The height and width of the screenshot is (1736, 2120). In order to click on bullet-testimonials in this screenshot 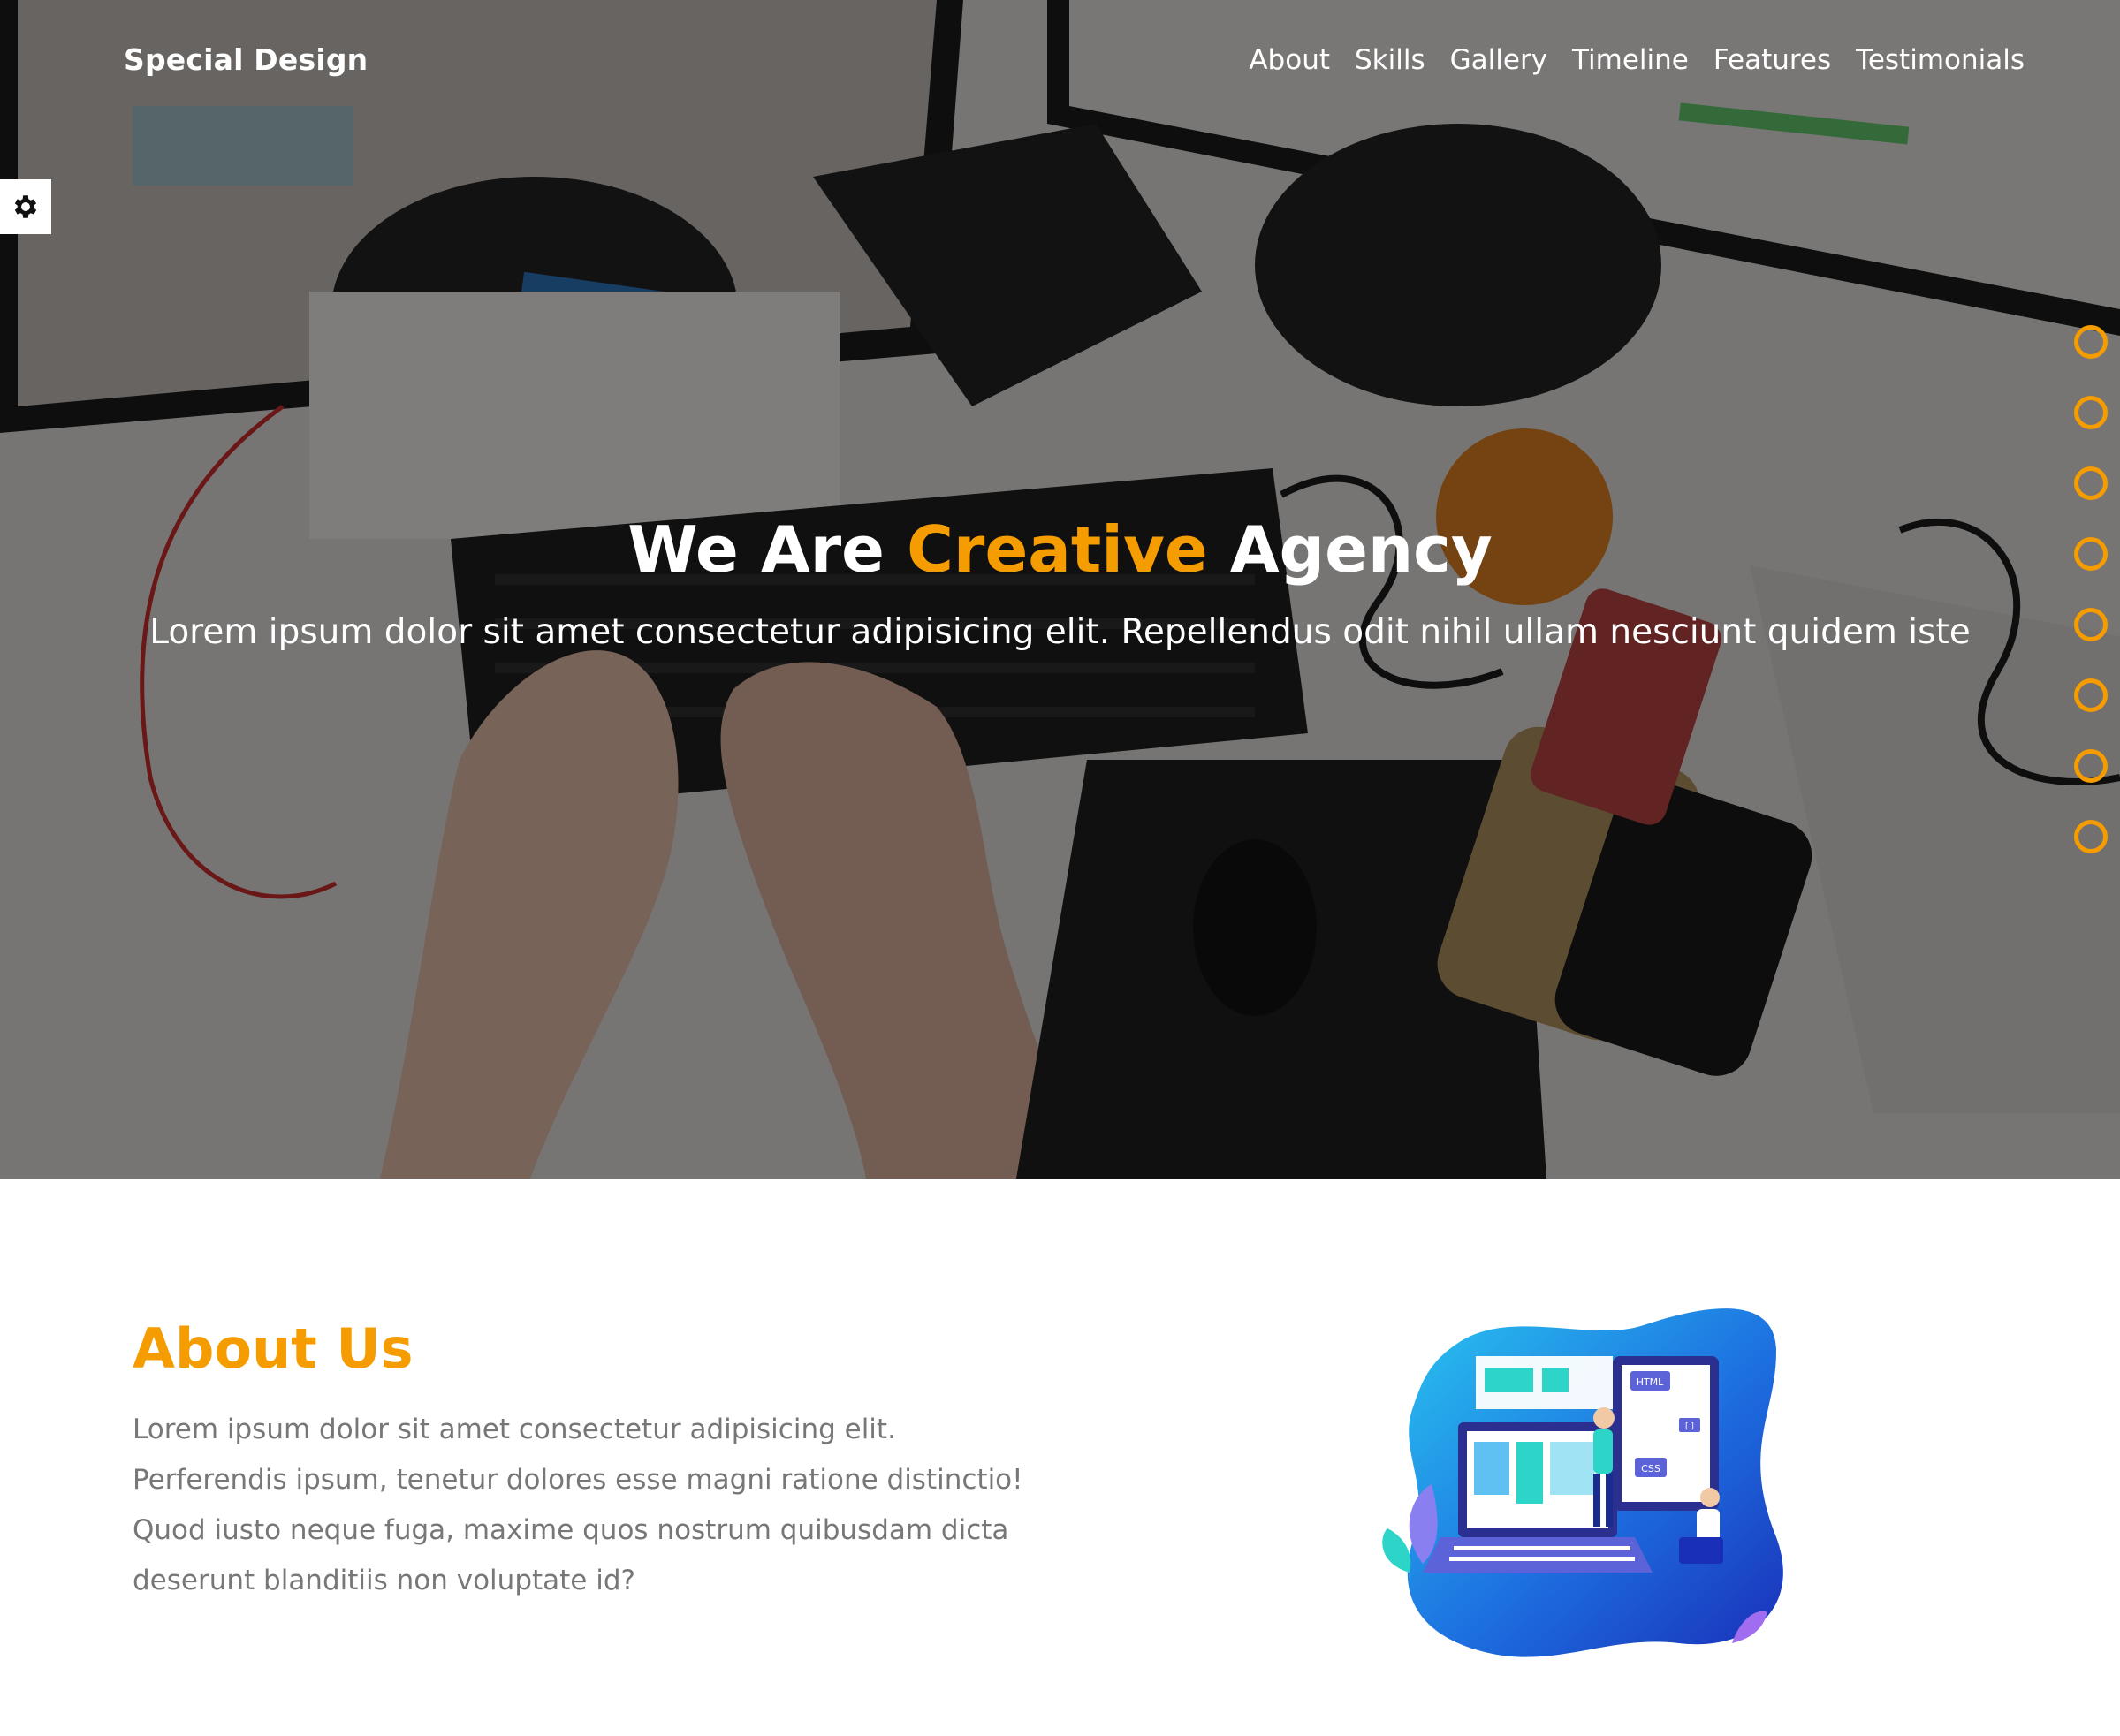, I will do `click(2091, 695)`.